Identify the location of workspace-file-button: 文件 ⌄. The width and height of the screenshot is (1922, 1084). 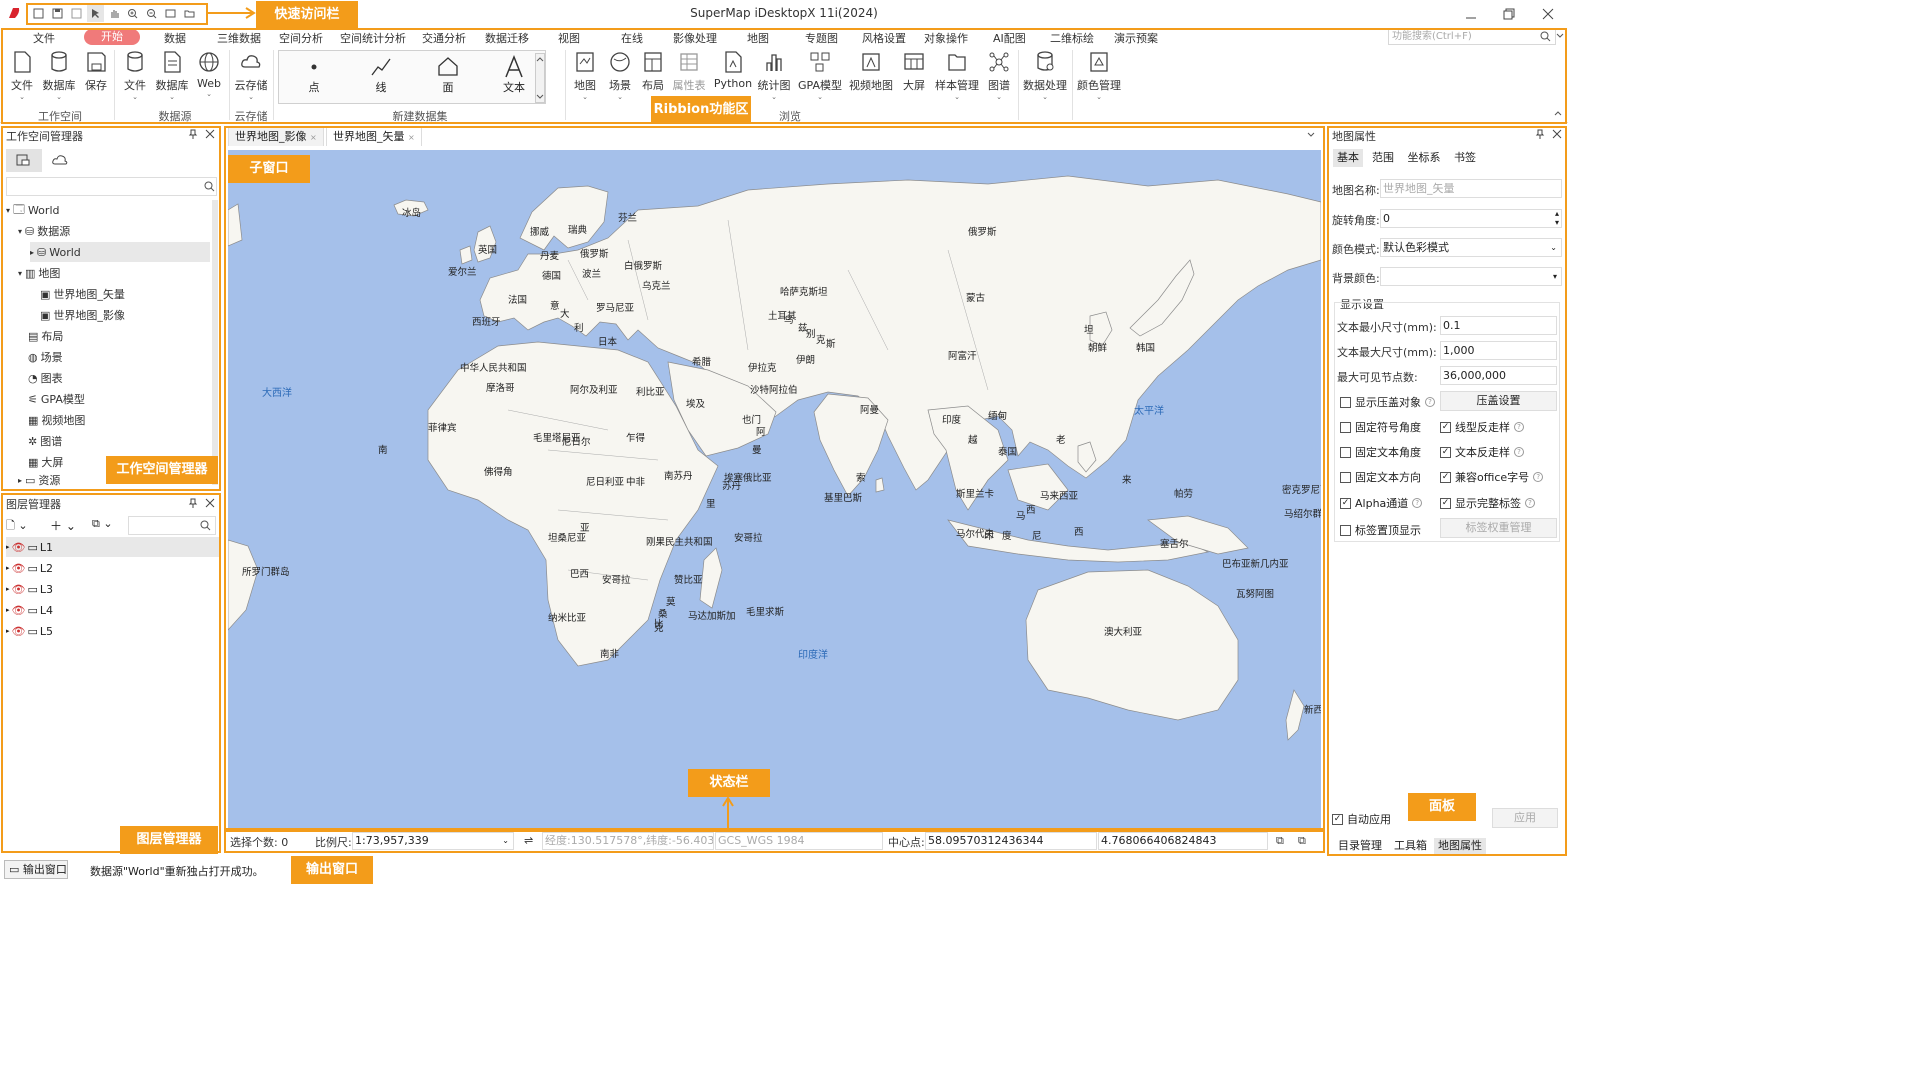
(22, 75).